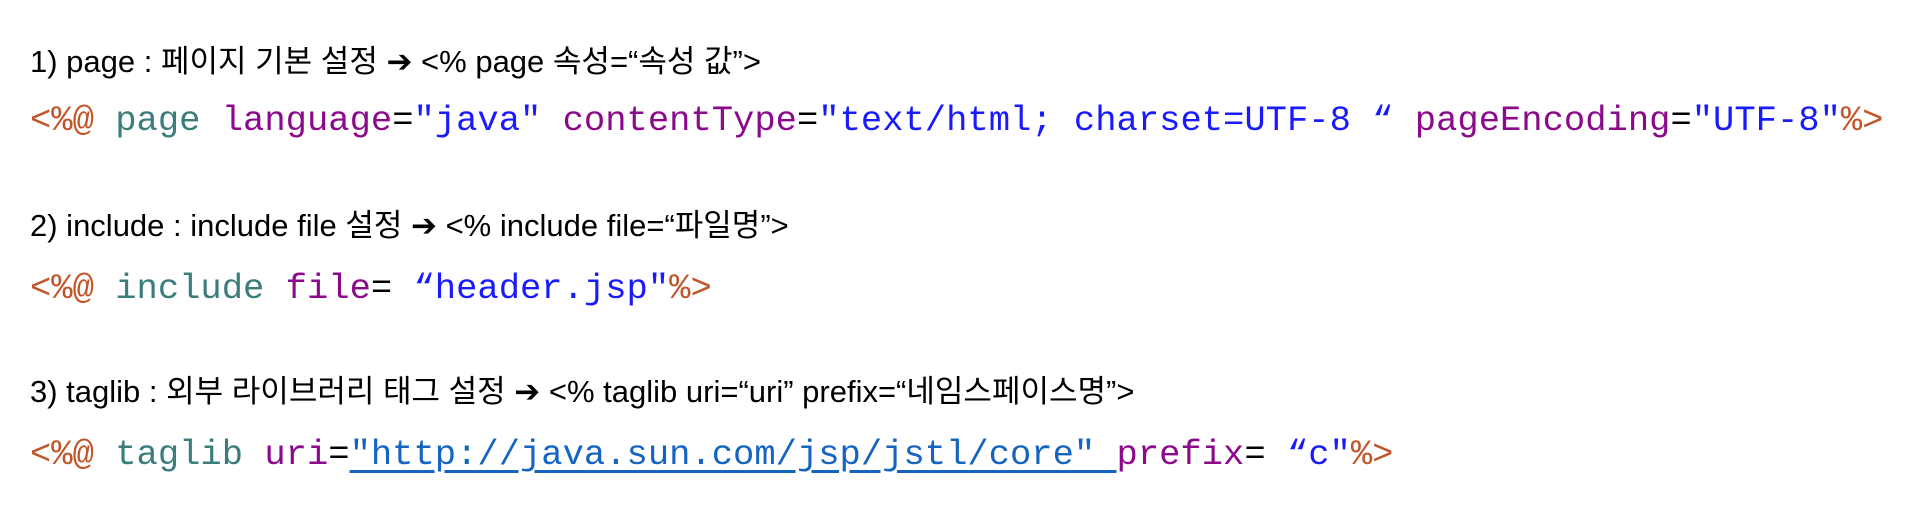 Image resolution: width=1920 pixels, height=527 pixels. Describe the element at coordinates (1318, 454) in the screenshot. I see `code-token-str: “c"` at that location.